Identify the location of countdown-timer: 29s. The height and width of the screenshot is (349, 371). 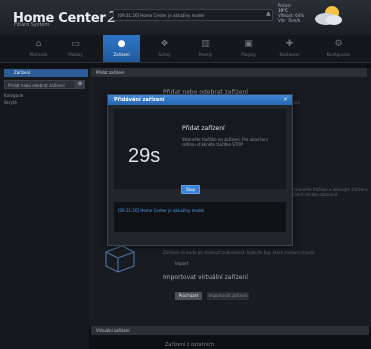
(144, 156).